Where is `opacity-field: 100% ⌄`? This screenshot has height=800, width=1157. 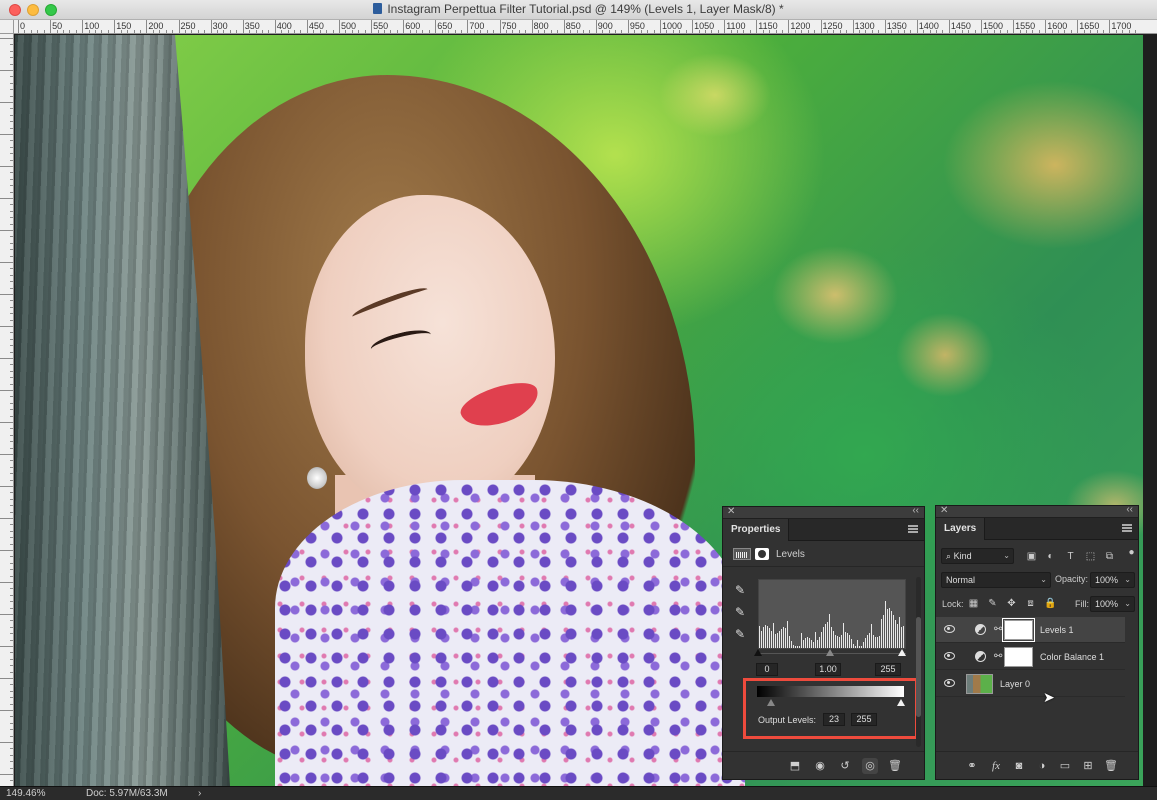 opacity-field: 100% ⌄ is located at coordinates (1112, 580).